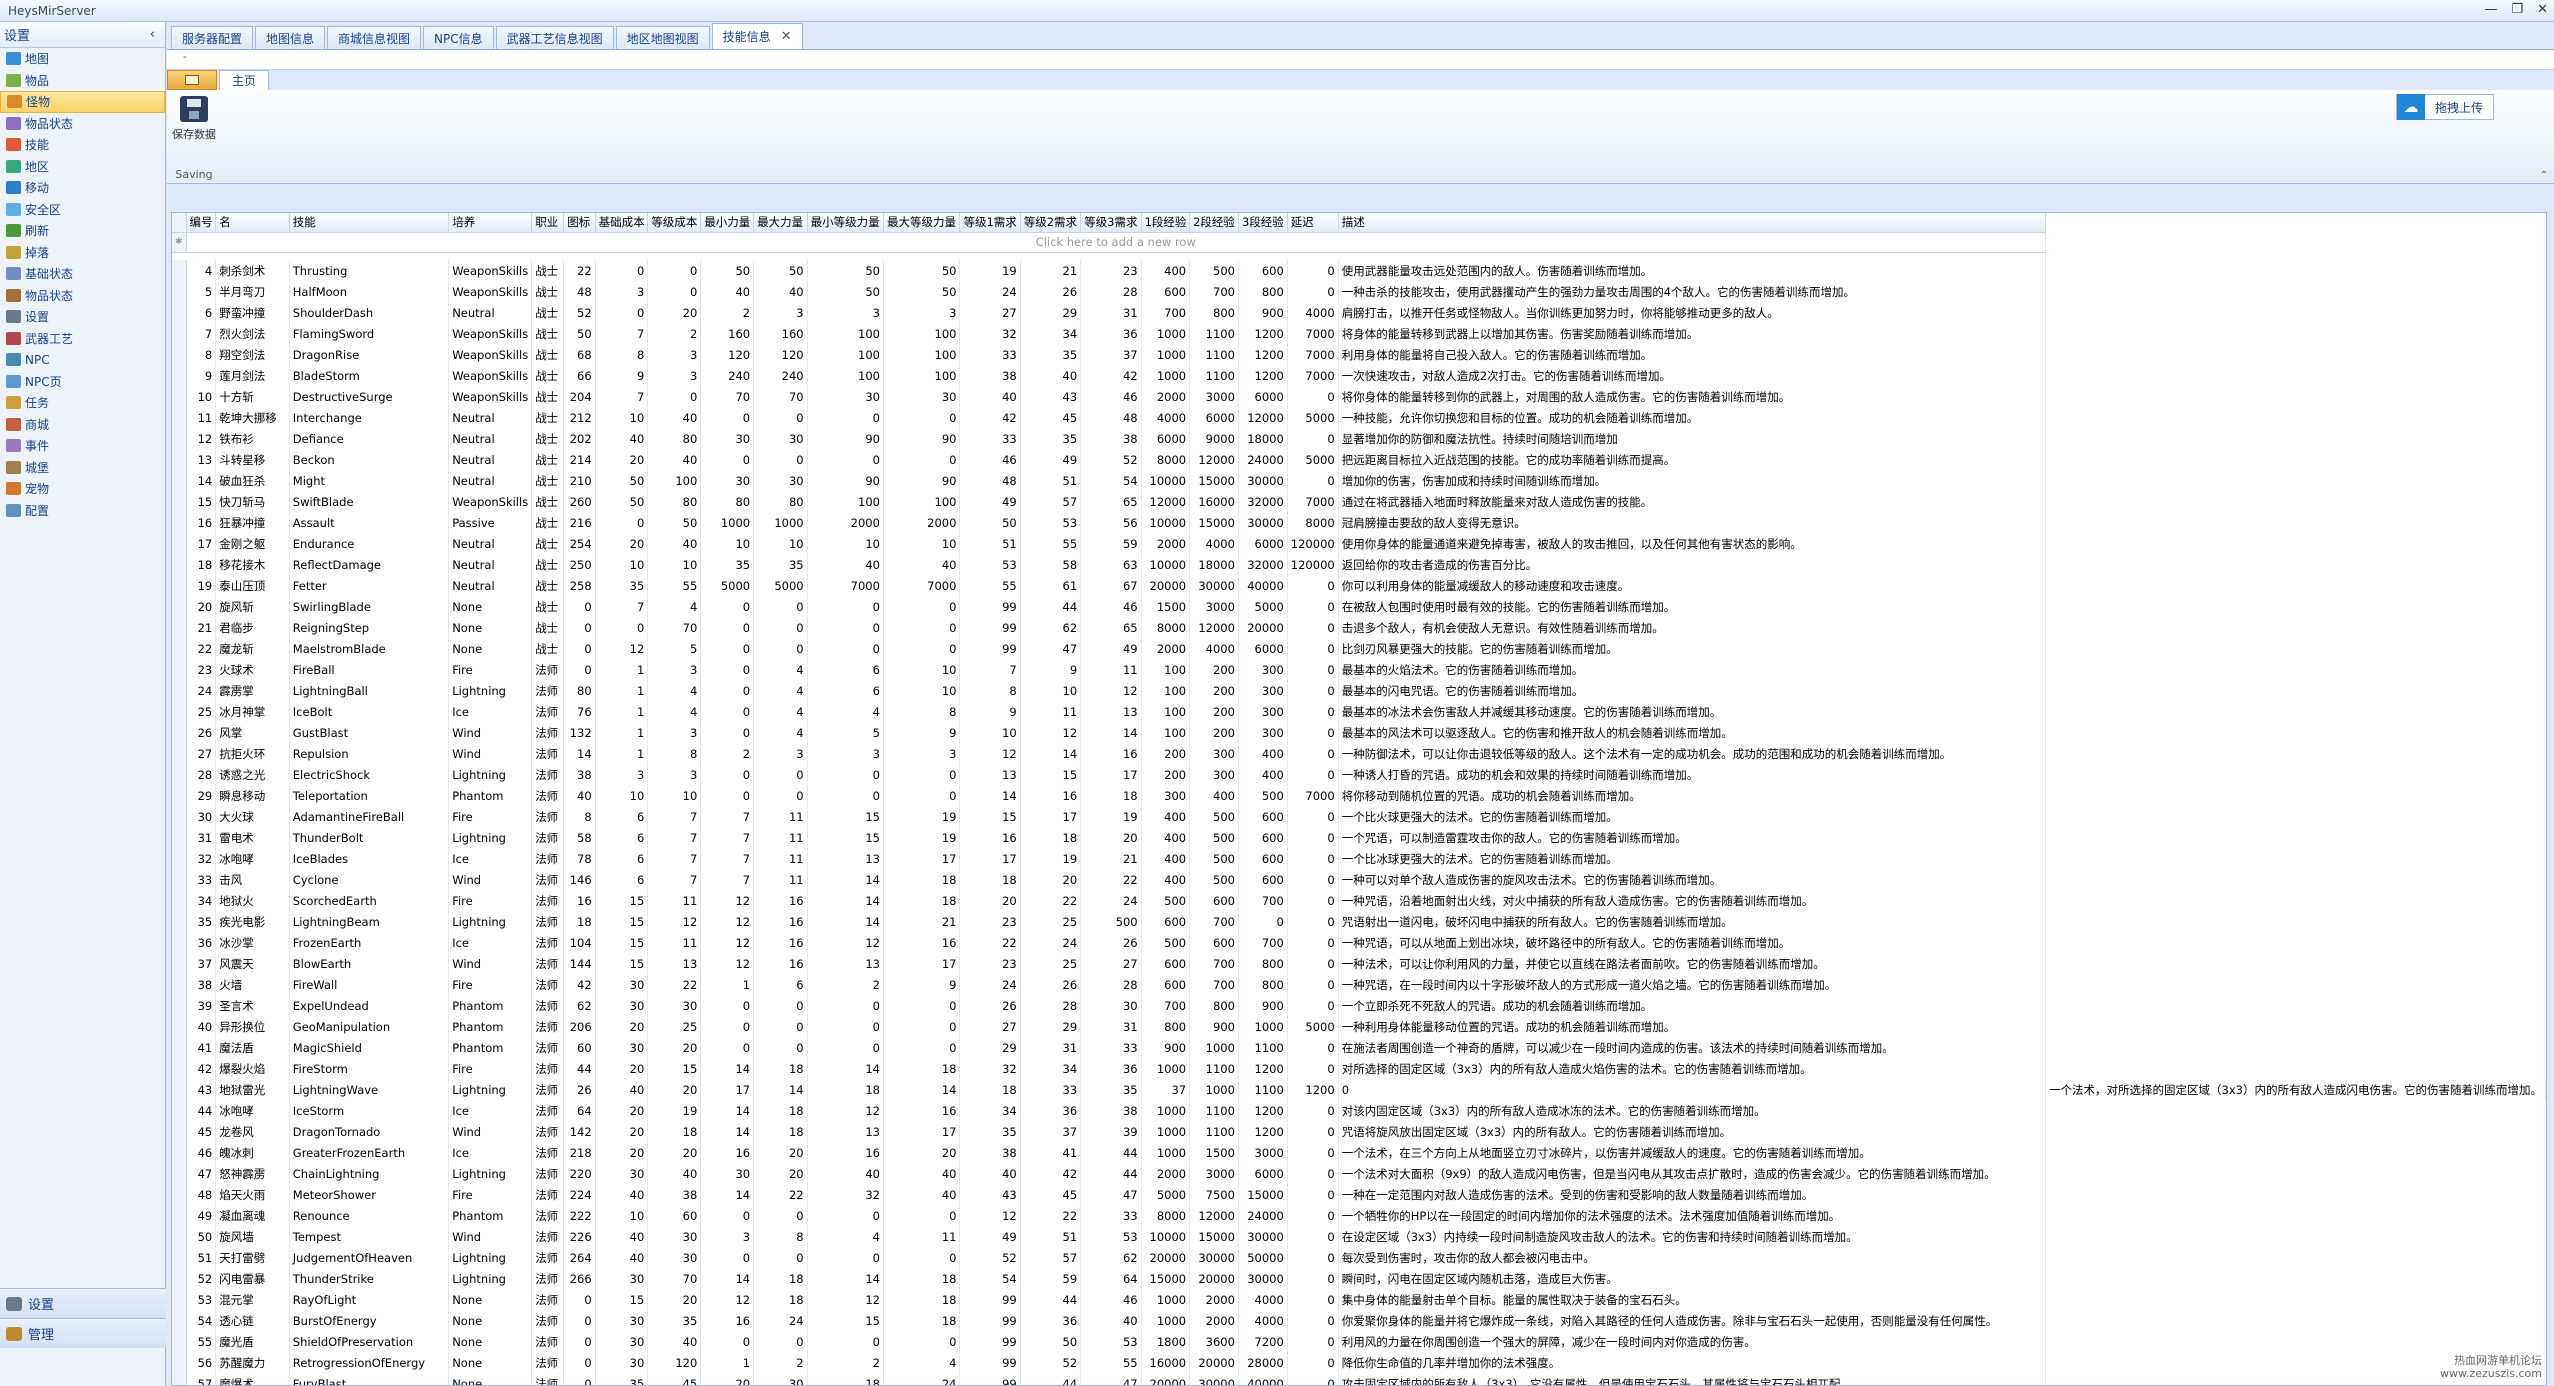 This screenshot has width=2554, height=1386. Describe the element at coordinates (252, 816) in the screenshot. I see `table-cell: 大火球` at that location.